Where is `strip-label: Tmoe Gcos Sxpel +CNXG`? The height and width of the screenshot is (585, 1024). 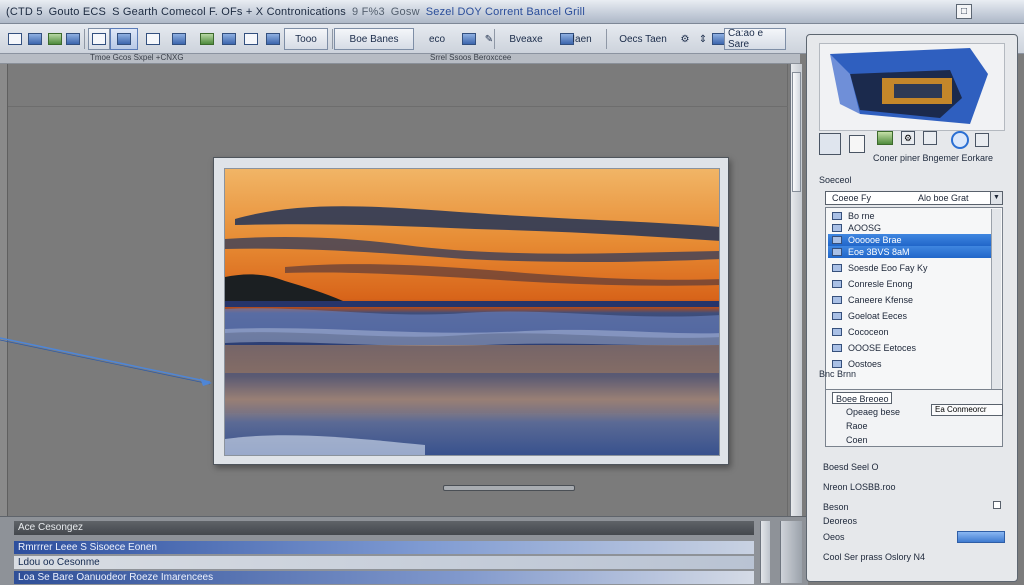
strip-label: Tmoe Gcos Sxpel +CNXG is located at coordinates (137, 57).